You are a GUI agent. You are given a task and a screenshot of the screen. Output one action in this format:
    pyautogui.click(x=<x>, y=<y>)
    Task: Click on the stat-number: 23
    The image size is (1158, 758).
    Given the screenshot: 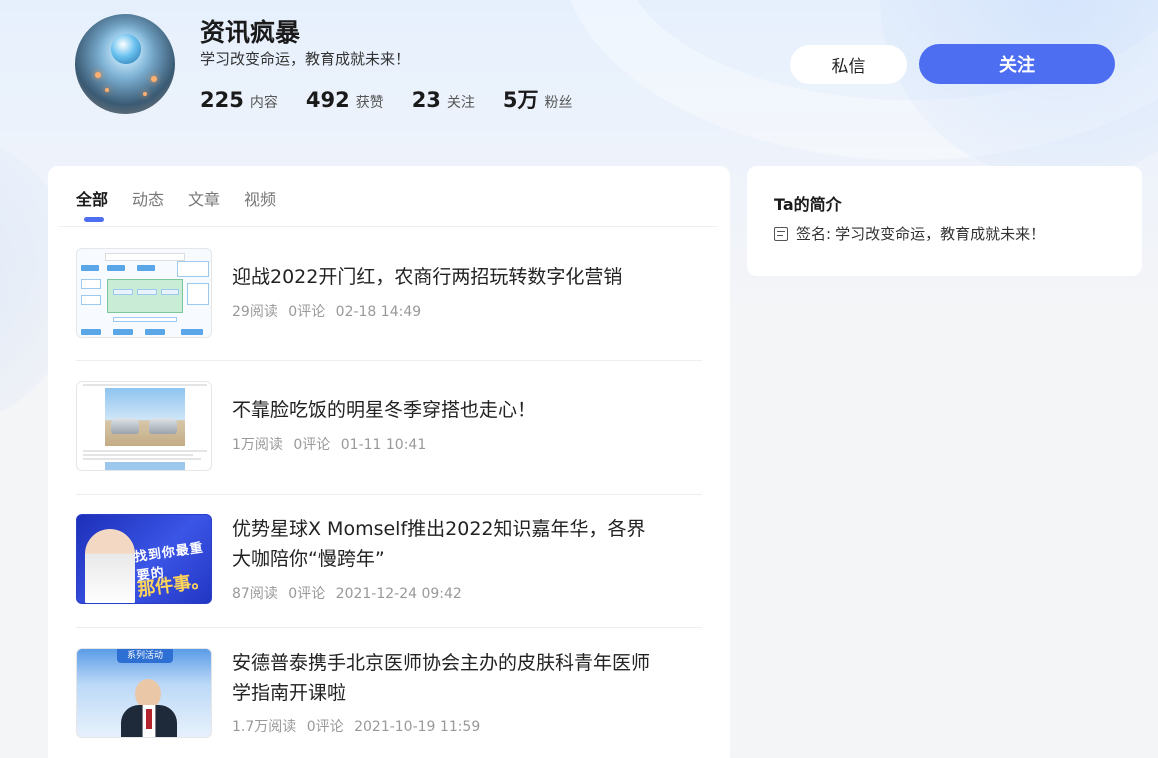 What is the action you would take?
    pyautogui.click(x=426, y=100)
    